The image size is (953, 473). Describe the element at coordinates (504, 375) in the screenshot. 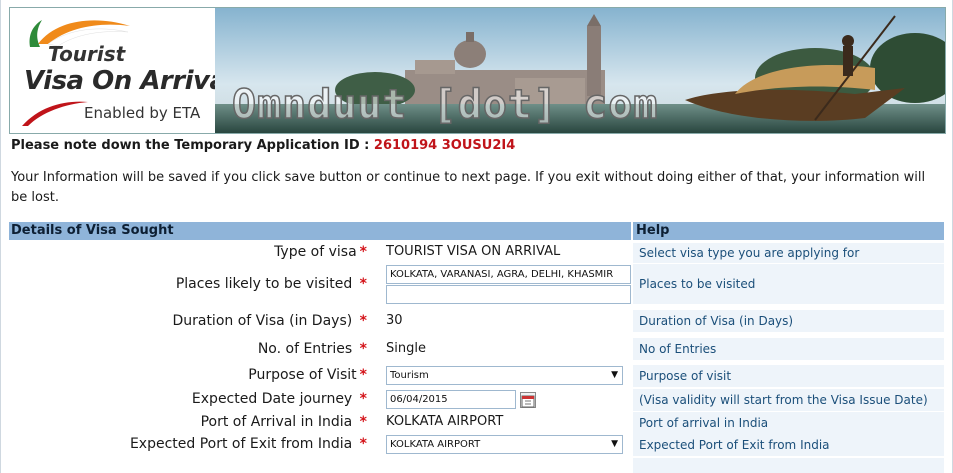

I see `purpose-select: Tourism ▼` at that location.